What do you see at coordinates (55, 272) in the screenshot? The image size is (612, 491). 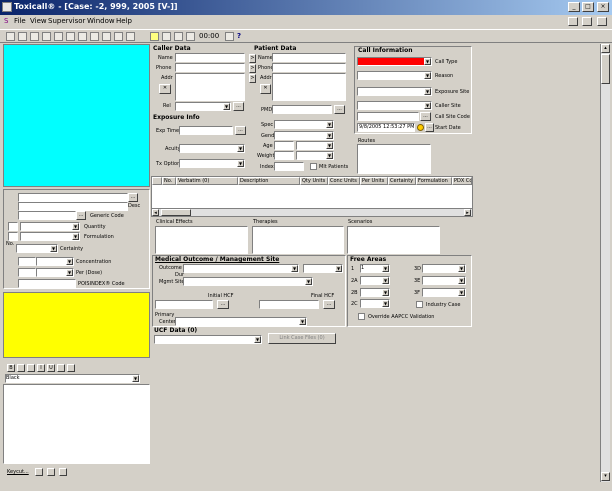 I see `per-dose-combo: ▼` at bounding box center [55, 272].